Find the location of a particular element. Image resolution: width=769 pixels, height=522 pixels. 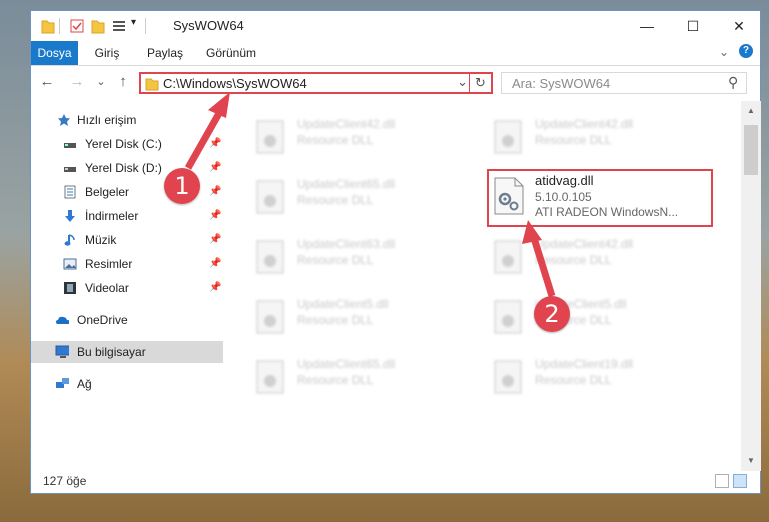

sidebar-item-label: Ağ is located at coordinates (84, 384).